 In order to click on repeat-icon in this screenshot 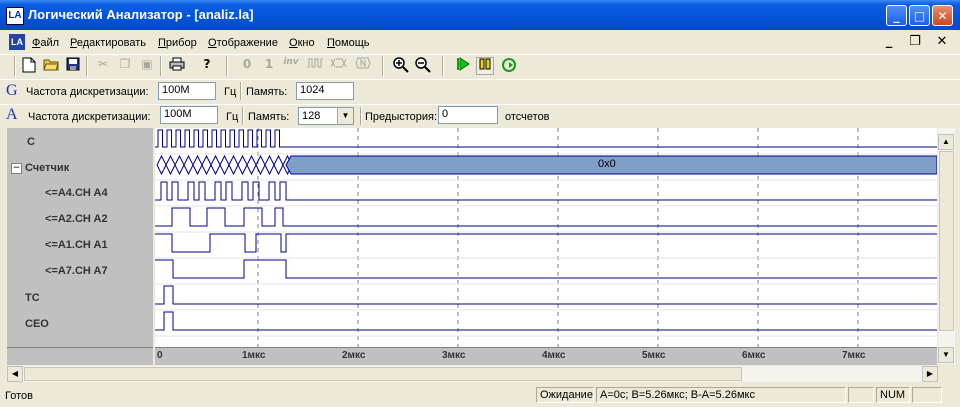, I will do `click(509, 66)`.